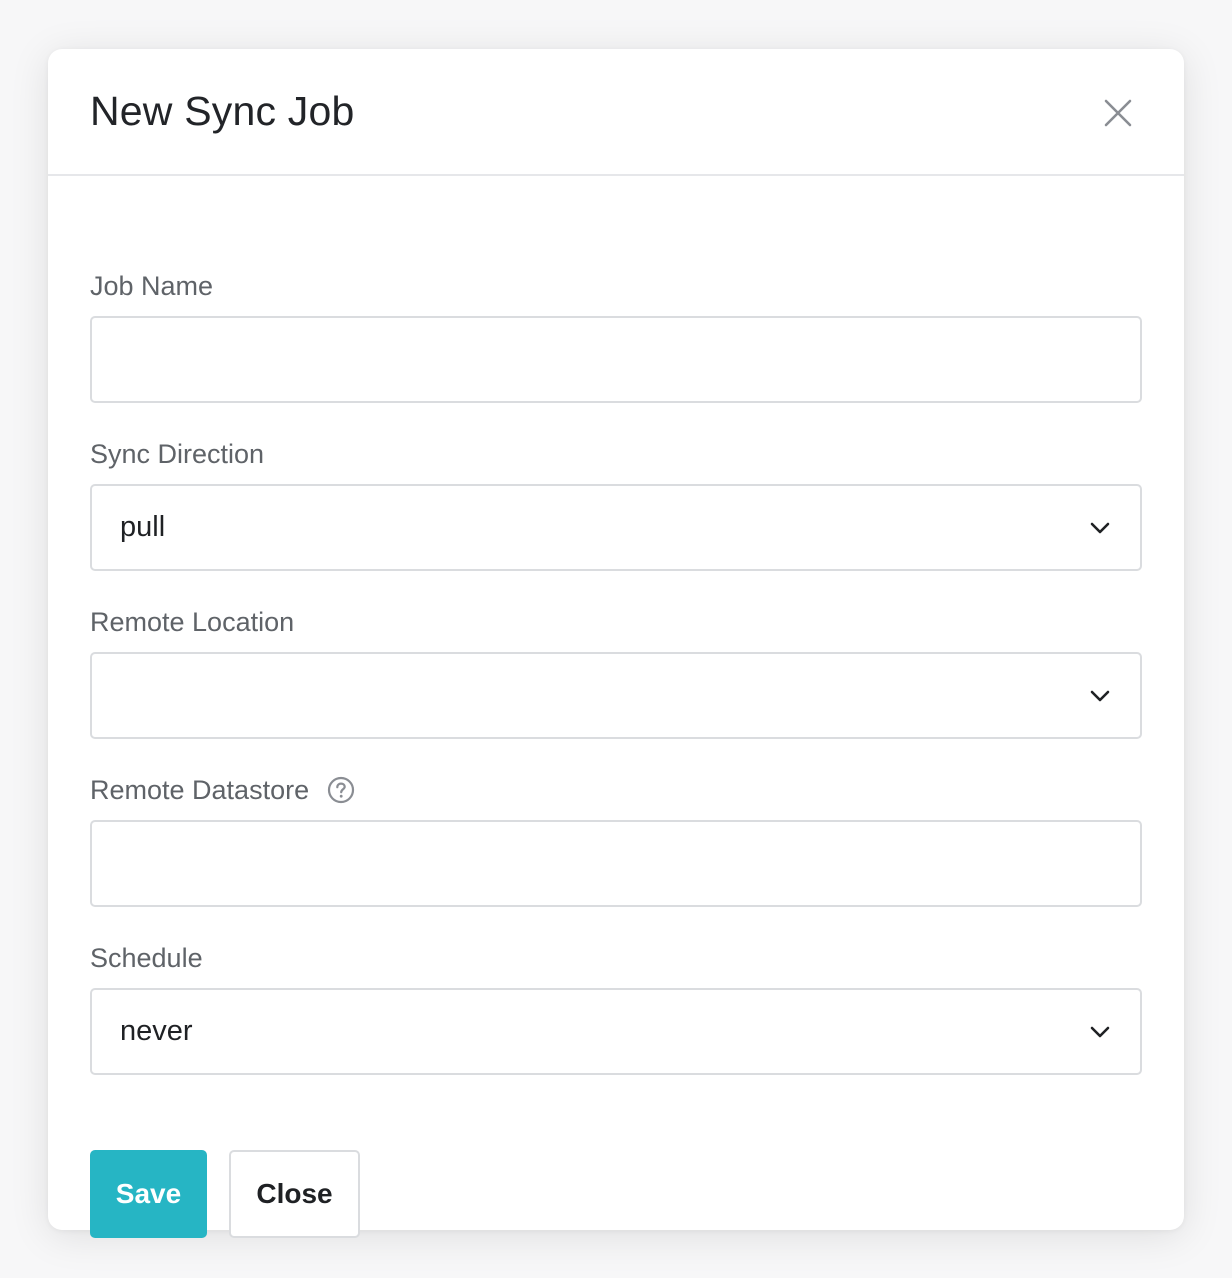  I want to click on sync-direction-select: pull, so click(616, 527).